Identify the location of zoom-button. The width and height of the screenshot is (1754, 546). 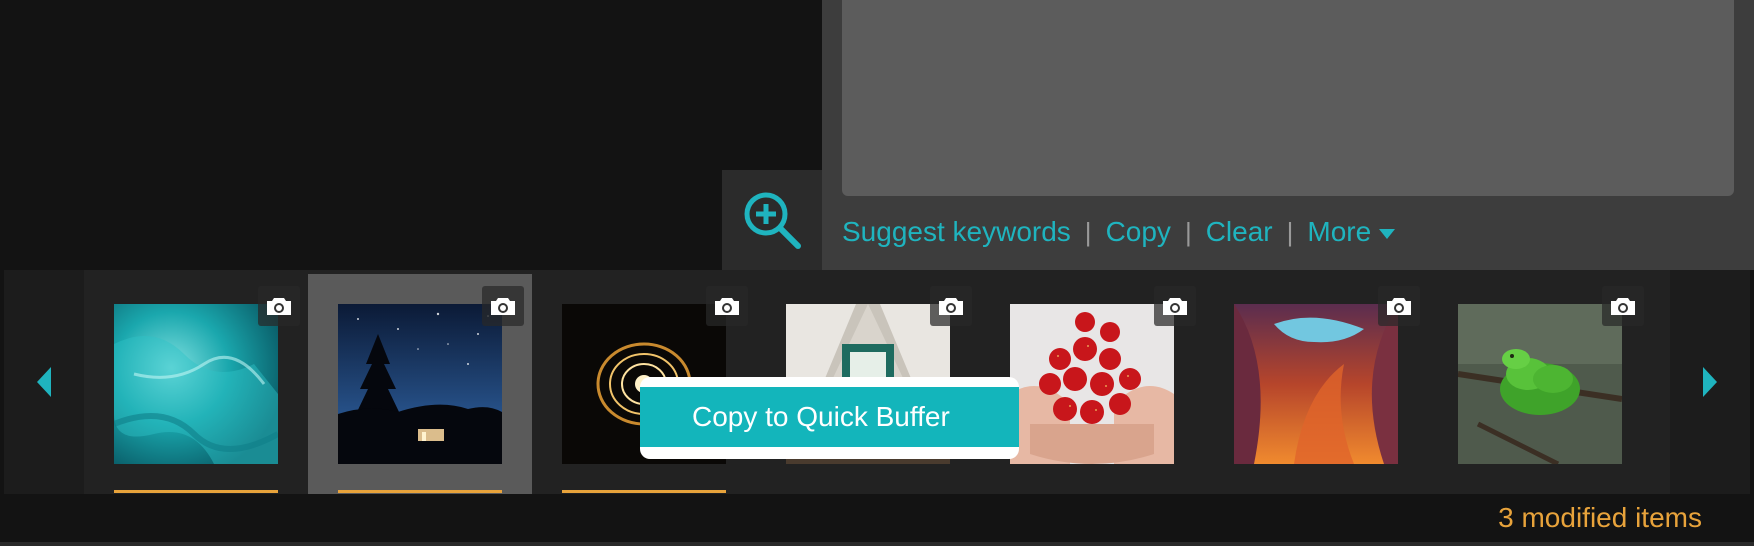
(772, 220).